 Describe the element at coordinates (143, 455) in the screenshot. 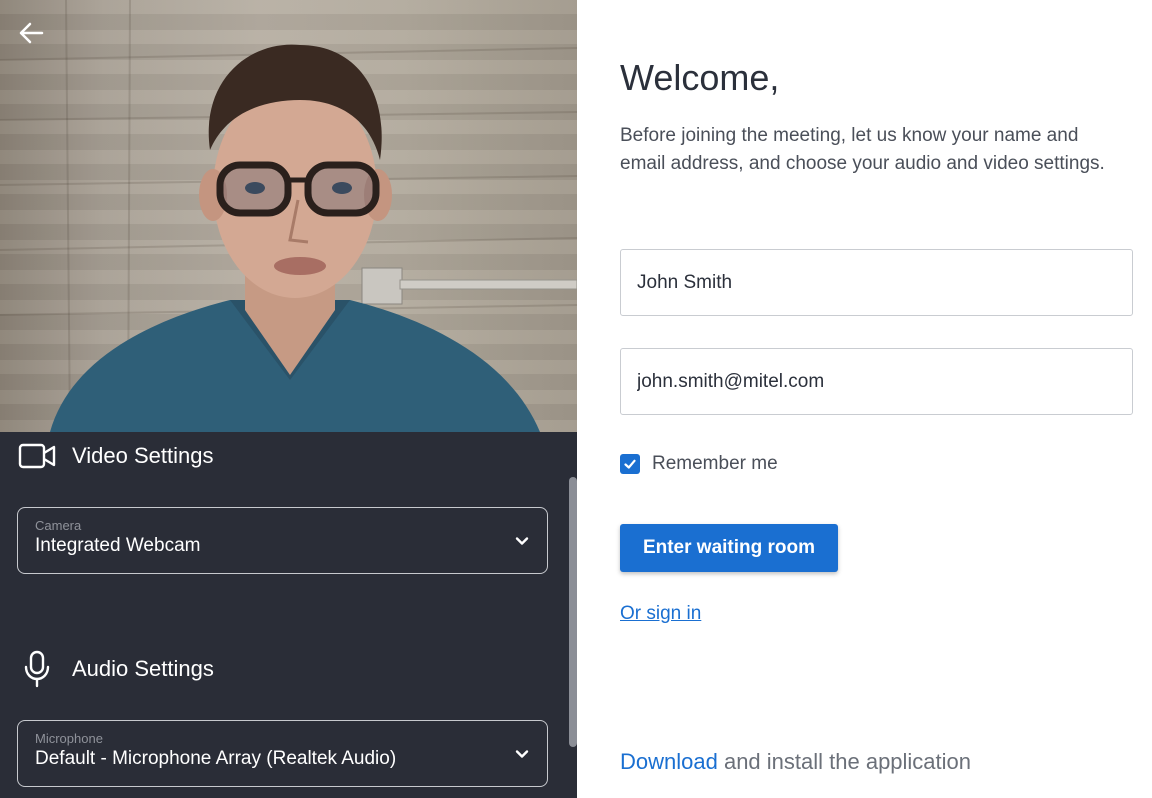

I see `video-settings-title: Video Settings` at that location.